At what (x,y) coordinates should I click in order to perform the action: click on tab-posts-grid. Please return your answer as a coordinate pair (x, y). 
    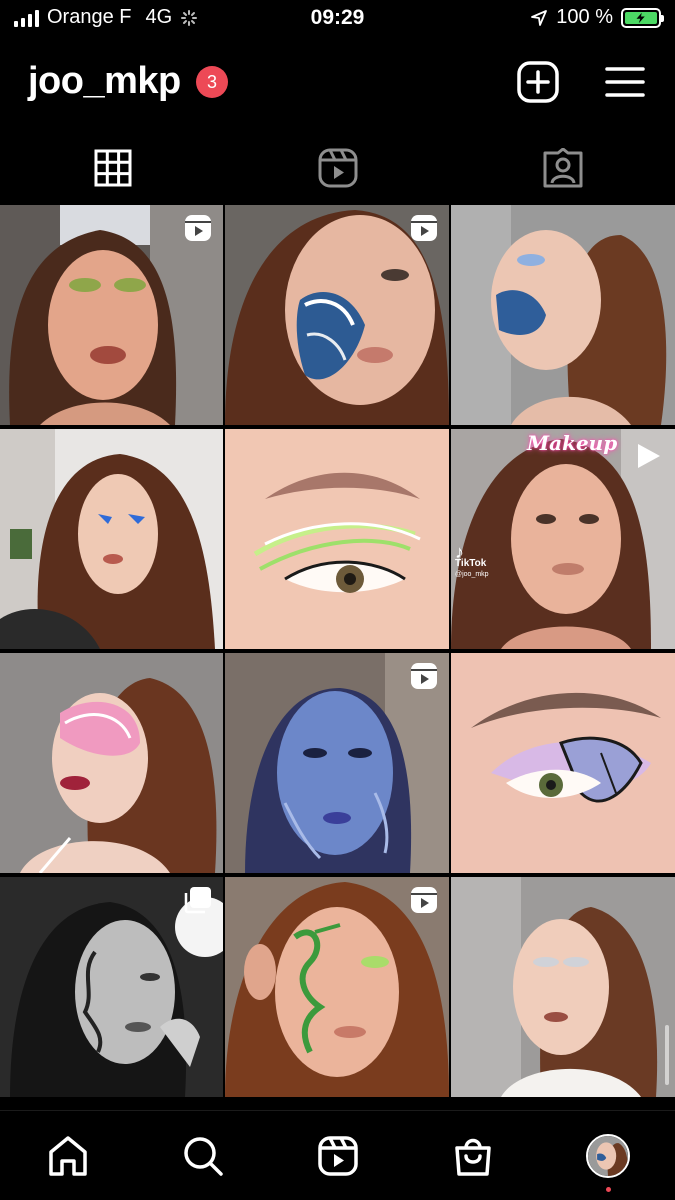
    Looking at the image, I should click on (112, 168).